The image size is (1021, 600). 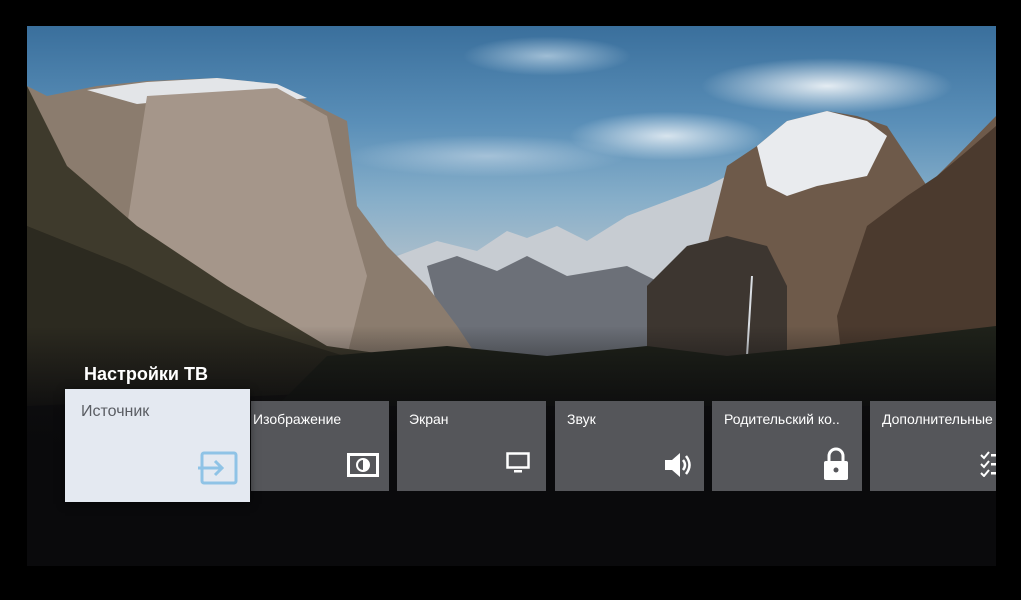 What do you see at coordinates (146, 374) in the screenshot?
I see `menu-title: Настройки ТВ` at bounding box center [146, 374].